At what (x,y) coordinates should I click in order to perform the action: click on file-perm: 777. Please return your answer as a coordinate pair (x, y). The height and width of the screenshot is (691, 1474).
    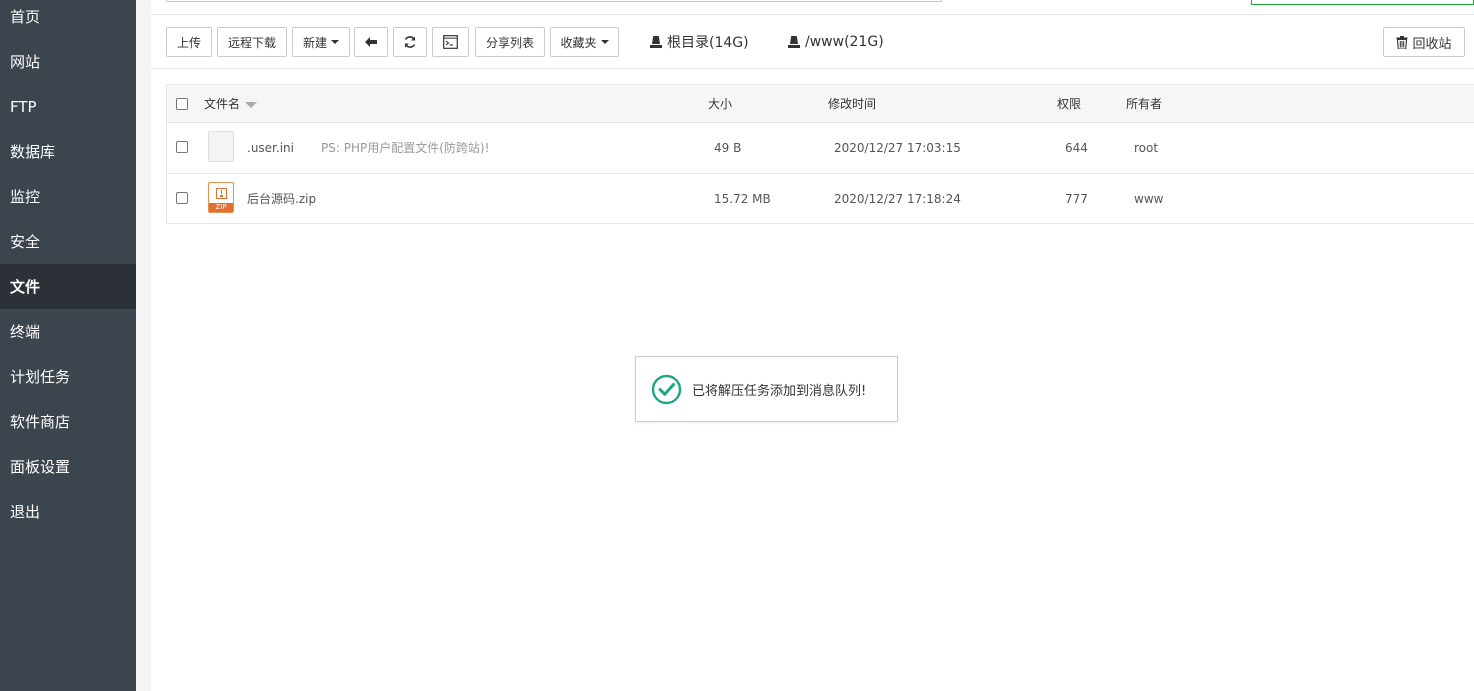
    Looking at the image, I should click on (1076, 199).